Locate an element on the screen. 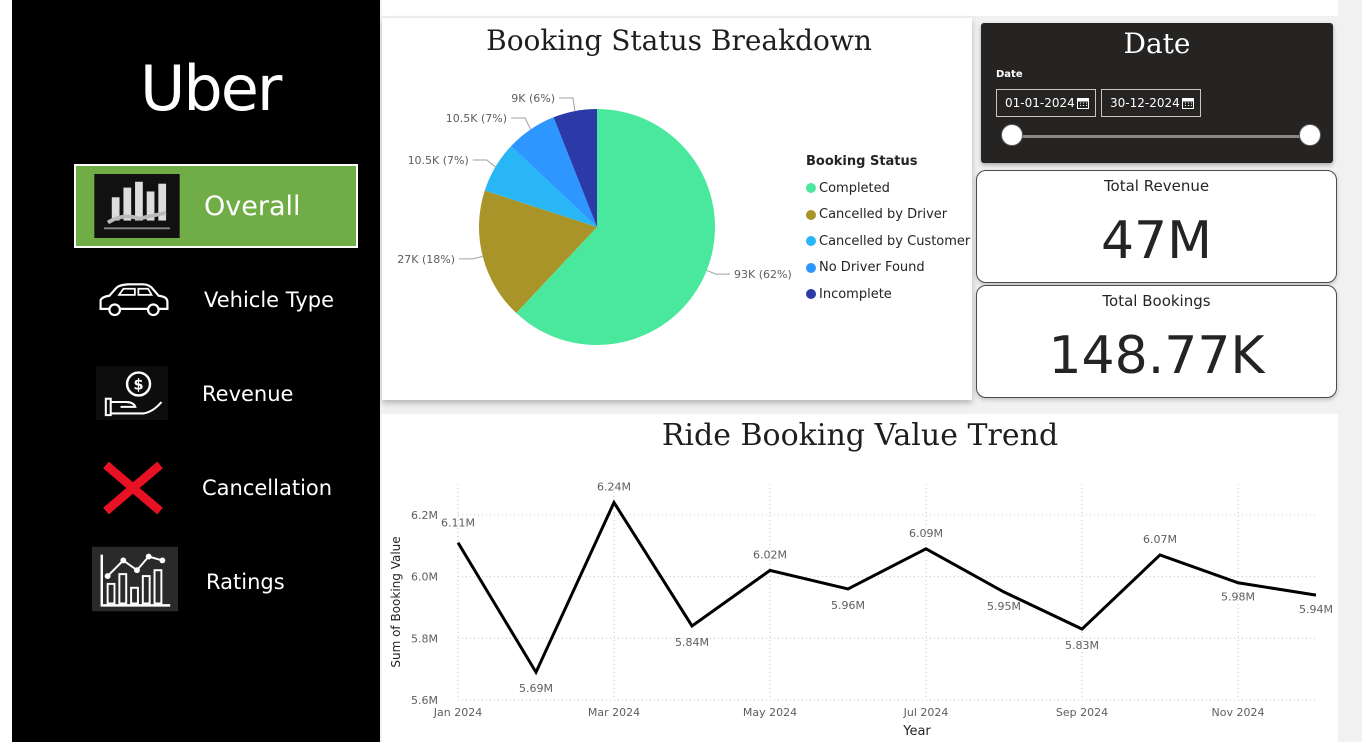 The height and width of the screenshot is (742, 1362). left-frame is located at coordinates (6, 371).